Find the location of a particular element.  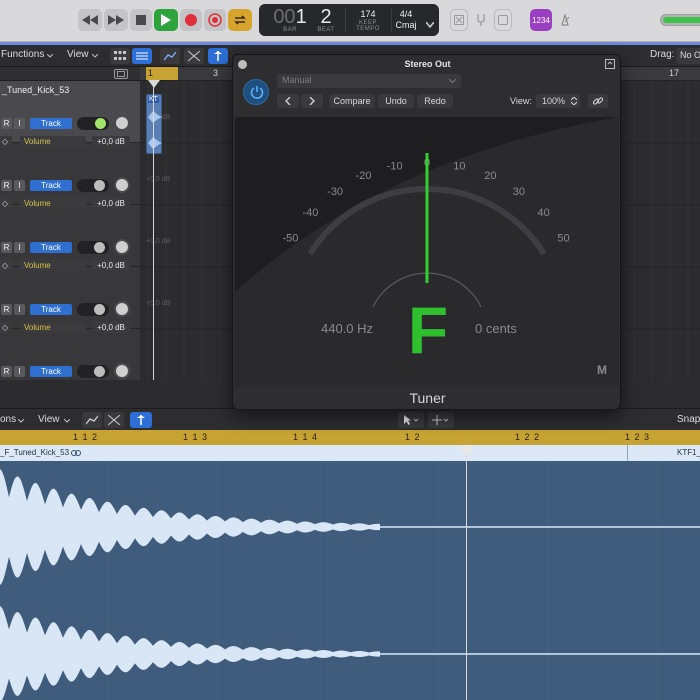

editor-region-header: _F_Tuned_Kick_53 KTF1_ is located at coordinates (350, 453).